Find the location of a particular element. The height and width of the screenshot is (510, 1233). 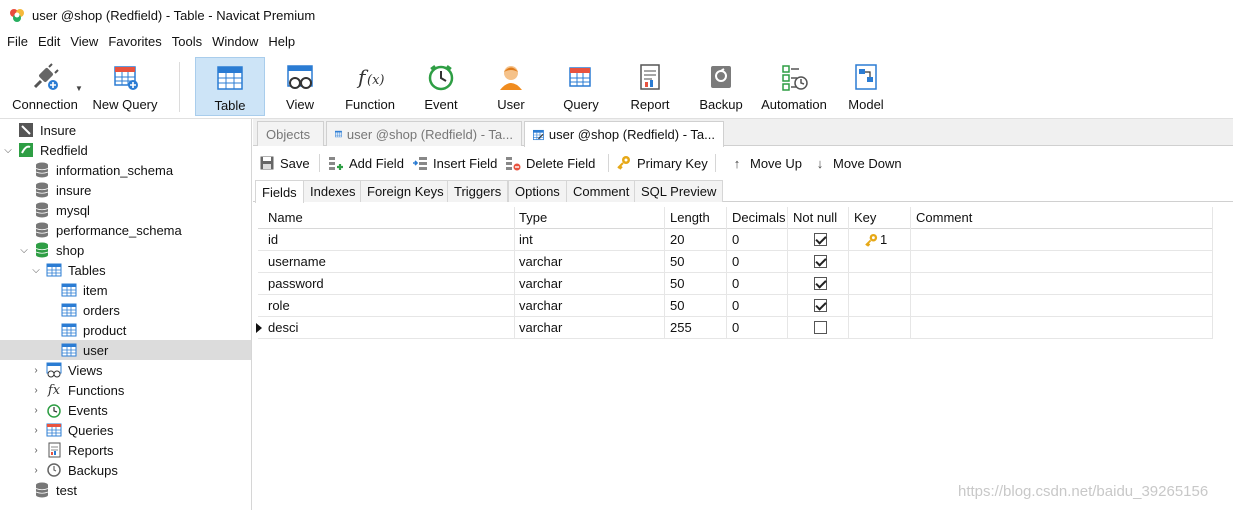

event-button: Event is located at coordinates (441, 86).